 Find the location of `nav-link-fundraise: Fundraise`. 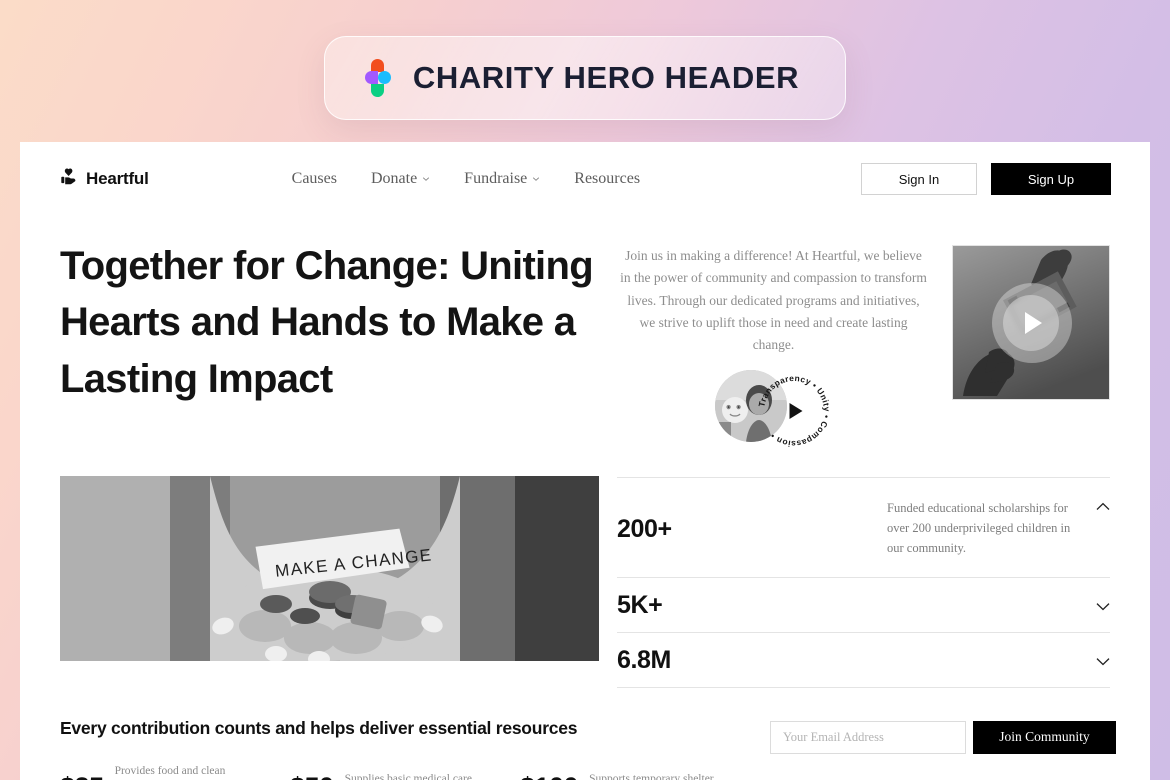

nav-link-fundraise: Fundraise is located at coordinates (502, 179).